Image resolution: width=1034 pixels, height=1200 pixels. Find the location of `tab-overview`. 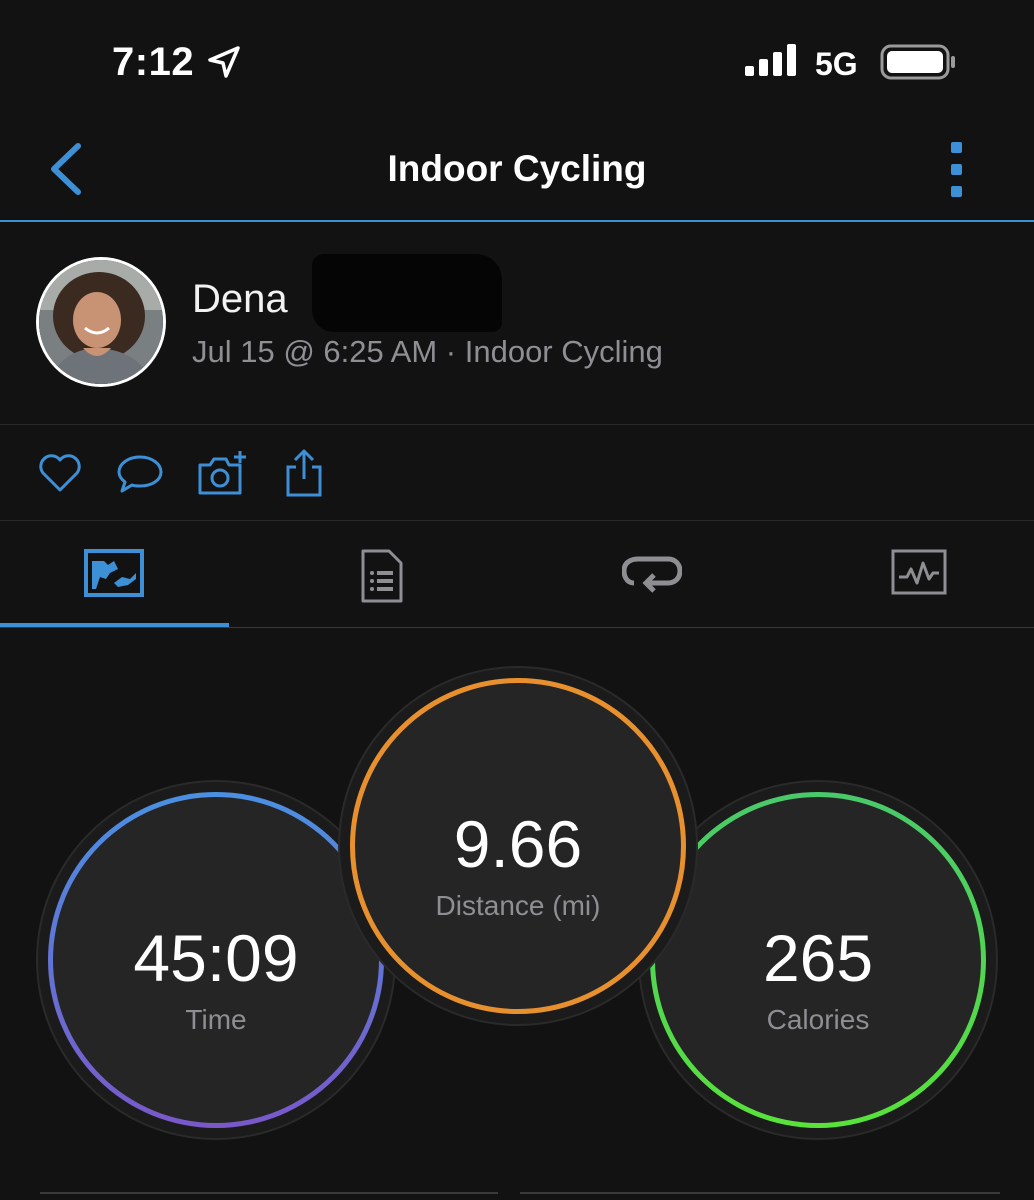

tab-overview is located at coordinates (114, 574).